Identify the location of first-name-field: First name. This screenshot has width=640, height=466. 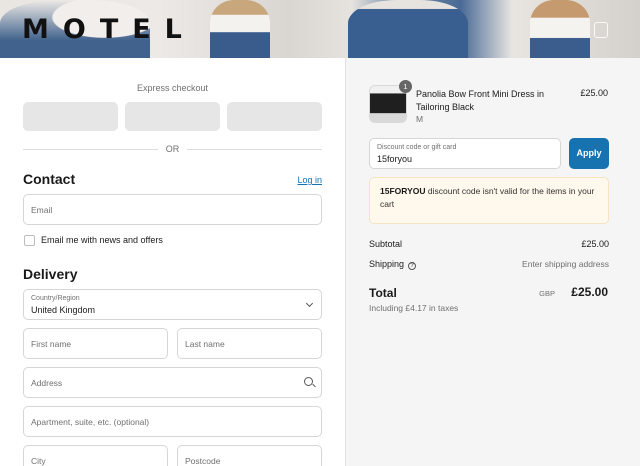
(95, 343).